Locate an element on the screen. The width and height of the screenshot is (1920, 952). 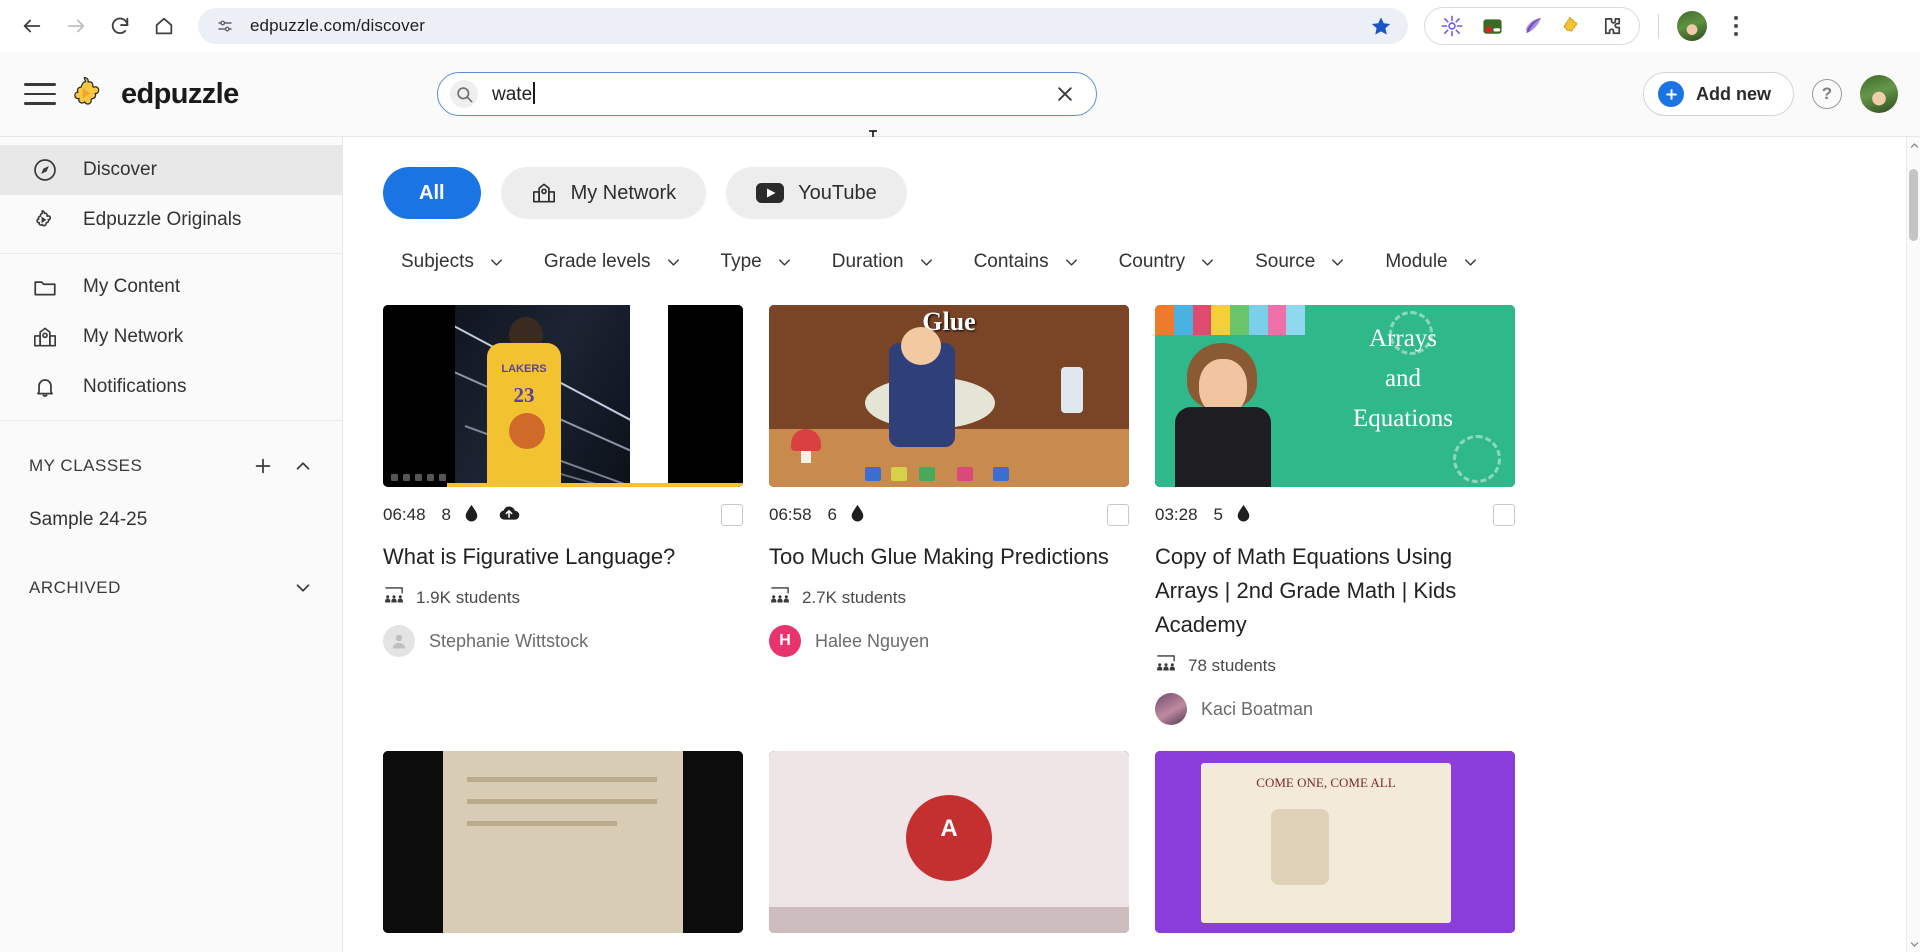
students-row: 2.7K students is located at coordinates (949, 597).